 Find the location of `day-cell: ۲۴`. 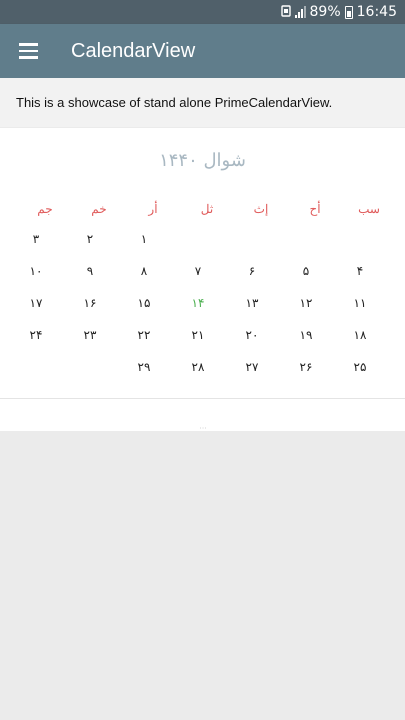

day-cell: ۲۴ is located at coordinates (36, 340).